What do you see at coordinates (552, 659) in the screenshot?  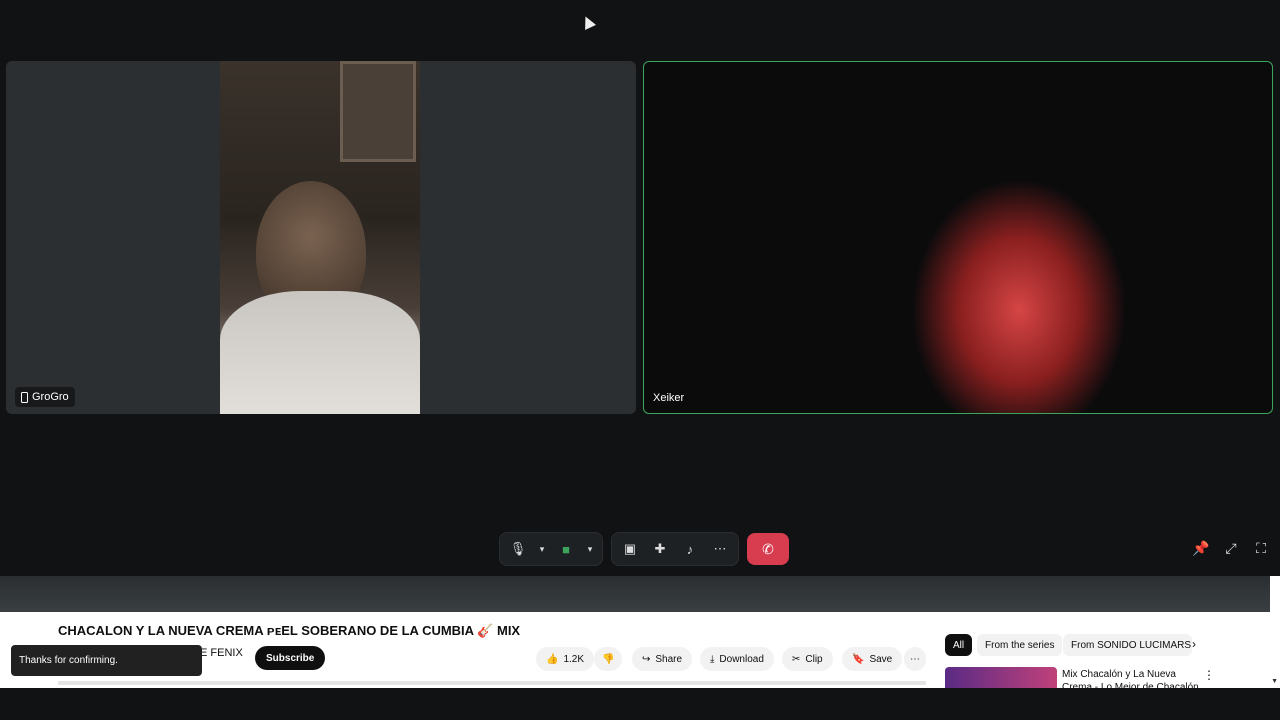 I see `thumbs-up-icon: 👍` at bounding box center [552, 659].